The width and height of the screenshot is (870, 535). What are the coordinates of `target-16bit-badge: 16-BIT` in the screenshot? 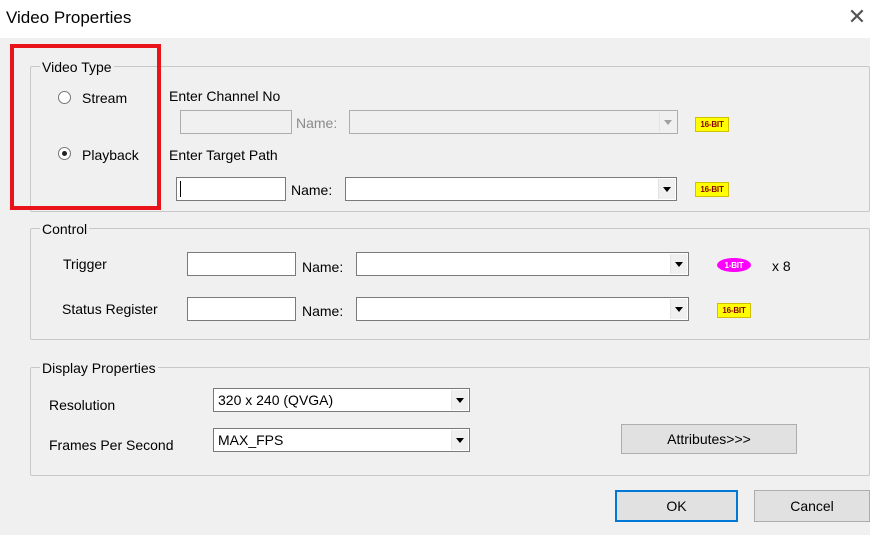 It's located at (712, 189).